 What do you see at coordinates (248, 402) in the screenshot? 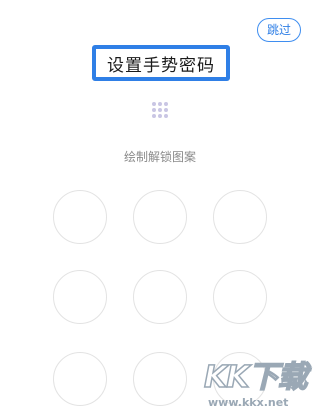
I see `watermark-url: www.kkx.net` at bounding box center [248, 402].